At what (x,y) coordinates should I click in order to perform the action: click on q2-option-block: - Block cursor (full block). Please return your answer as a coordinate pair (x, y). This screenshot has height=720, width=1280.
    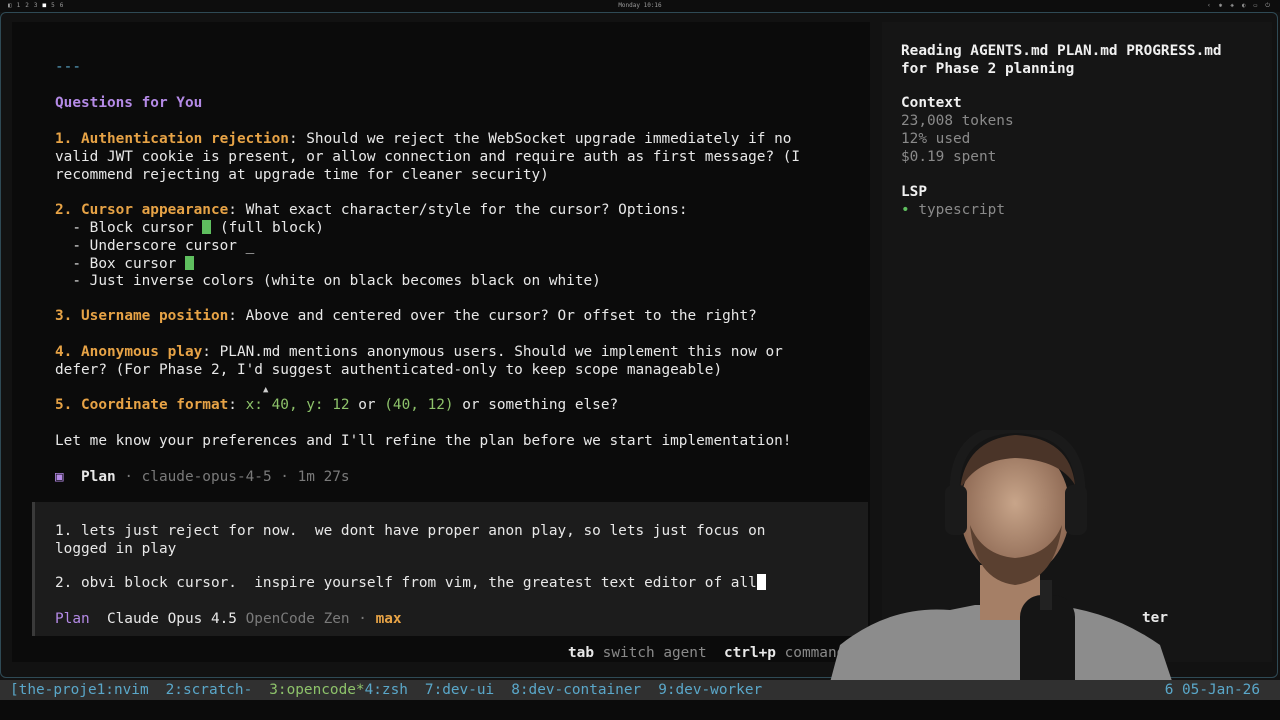
    Looking at the image, I should click on (189, 228).